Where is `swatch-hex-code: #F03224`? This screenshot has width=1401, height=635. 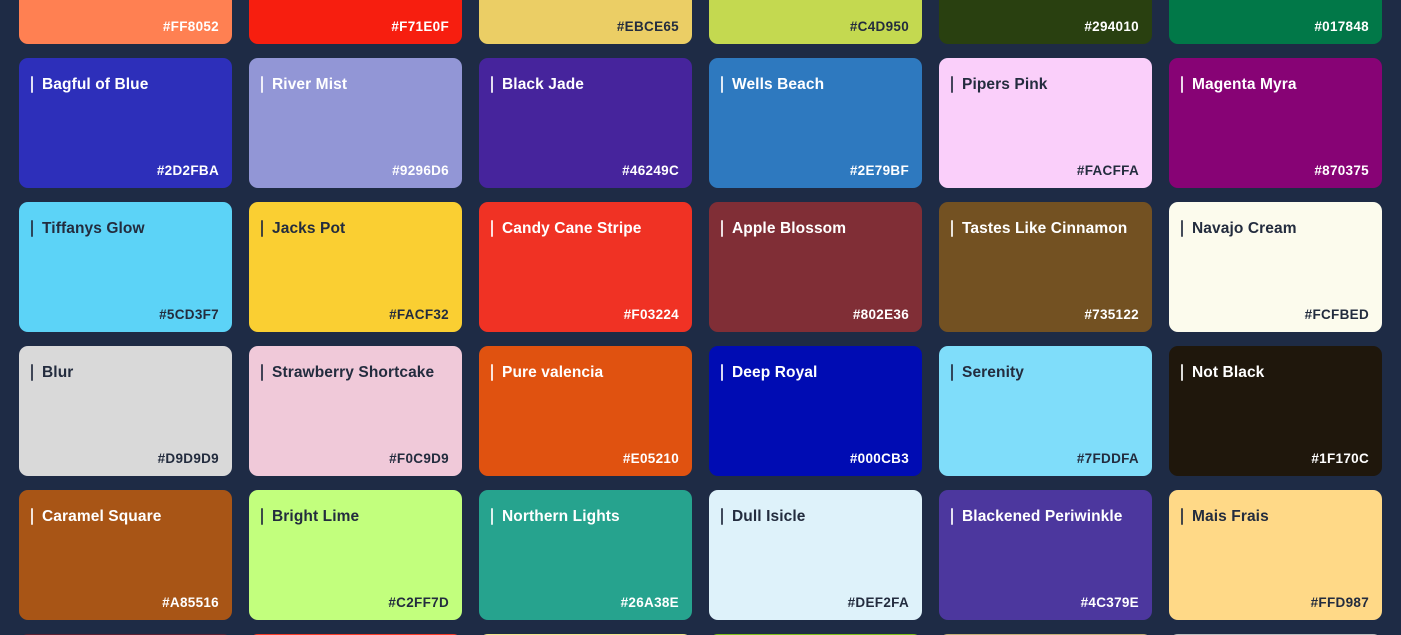 swatch-hex-code: #F03224 is located at coordinates (651, 314).